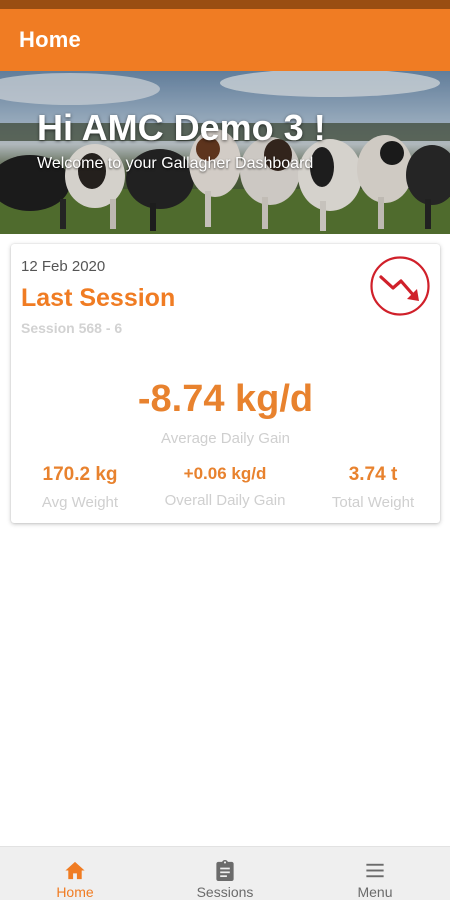 This screenshot has height=900, width=450. Describe the element at coordinates (225, 399) in the screenshot. I see `average-daily-gain-value: -8.74 kg/d` at that location.